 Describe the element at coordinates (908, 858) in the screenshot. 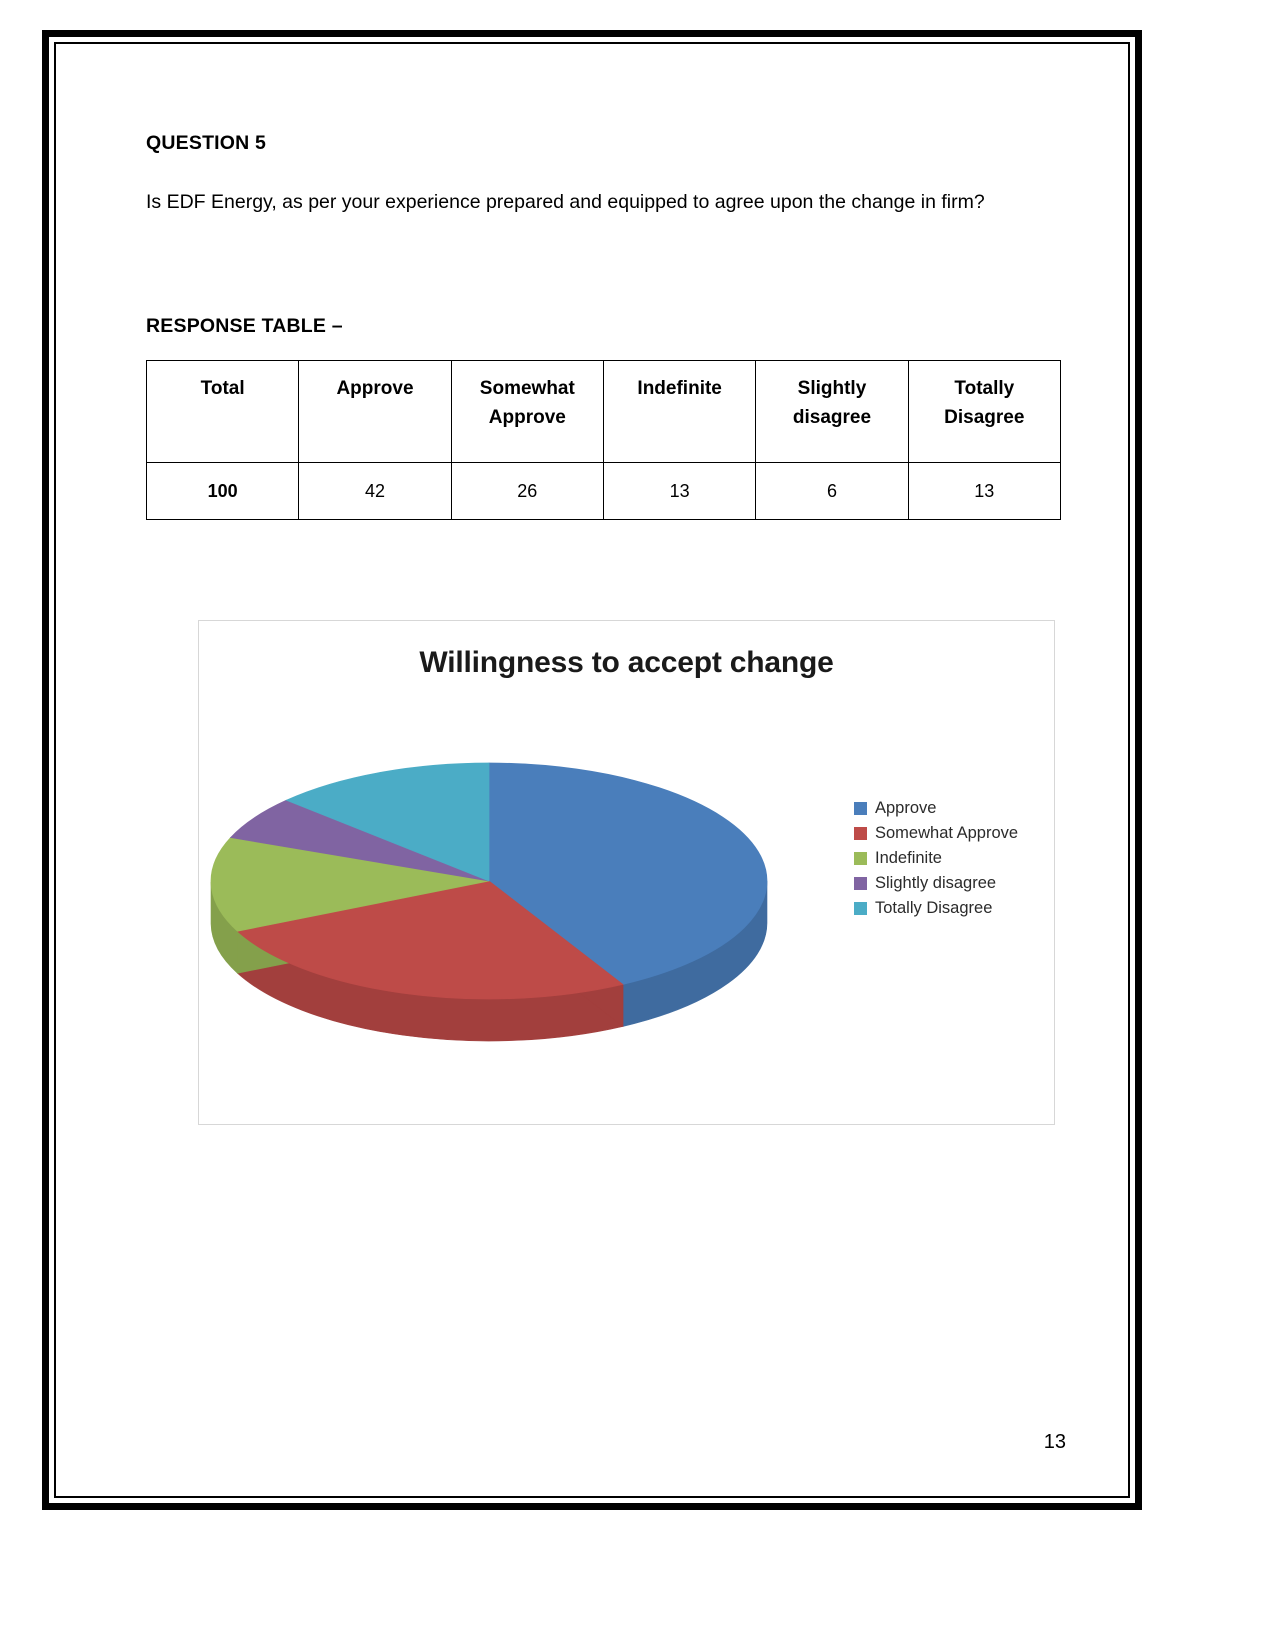

I see `legend-label: Indefinite` at that location.